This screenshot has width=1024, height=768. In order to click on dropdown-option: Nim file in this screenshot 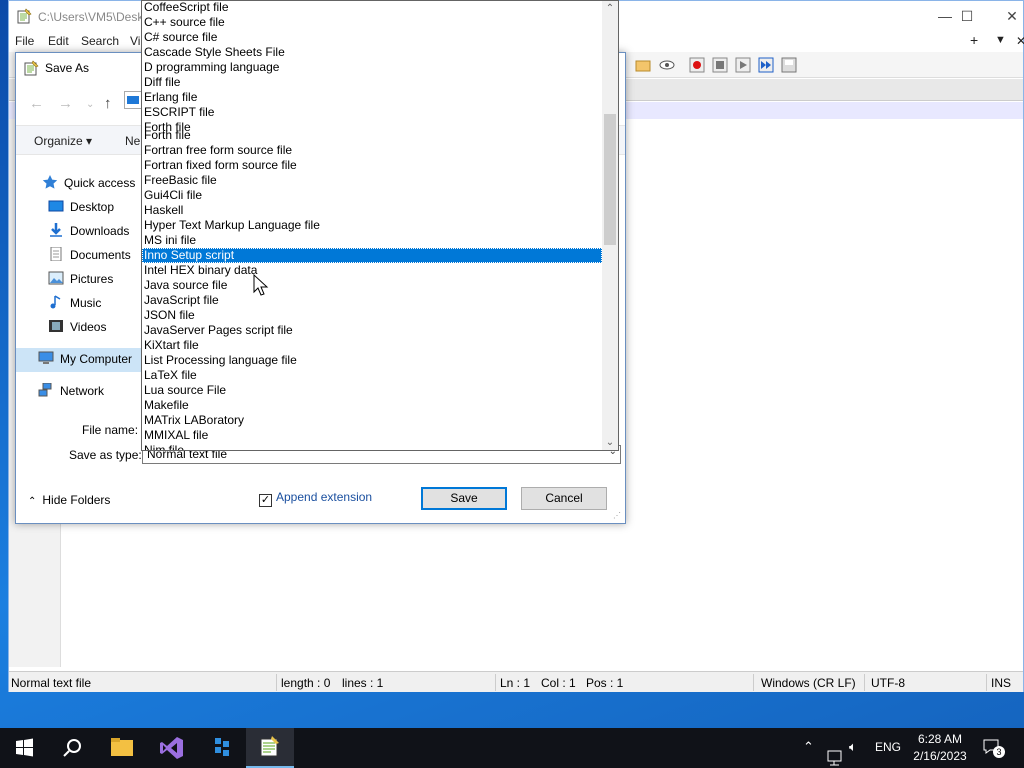, I will do `click(372, 446)`.